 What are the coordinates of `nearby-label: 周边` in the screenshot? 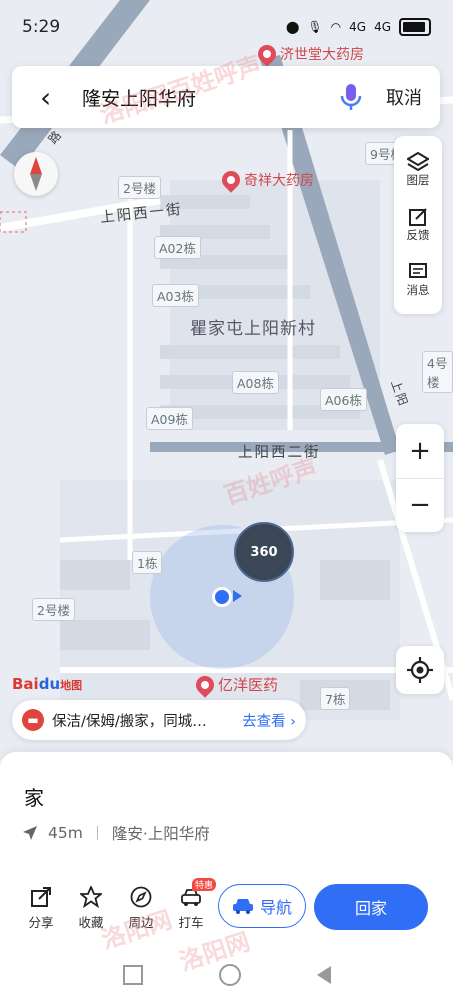 It's located at (141, 922).